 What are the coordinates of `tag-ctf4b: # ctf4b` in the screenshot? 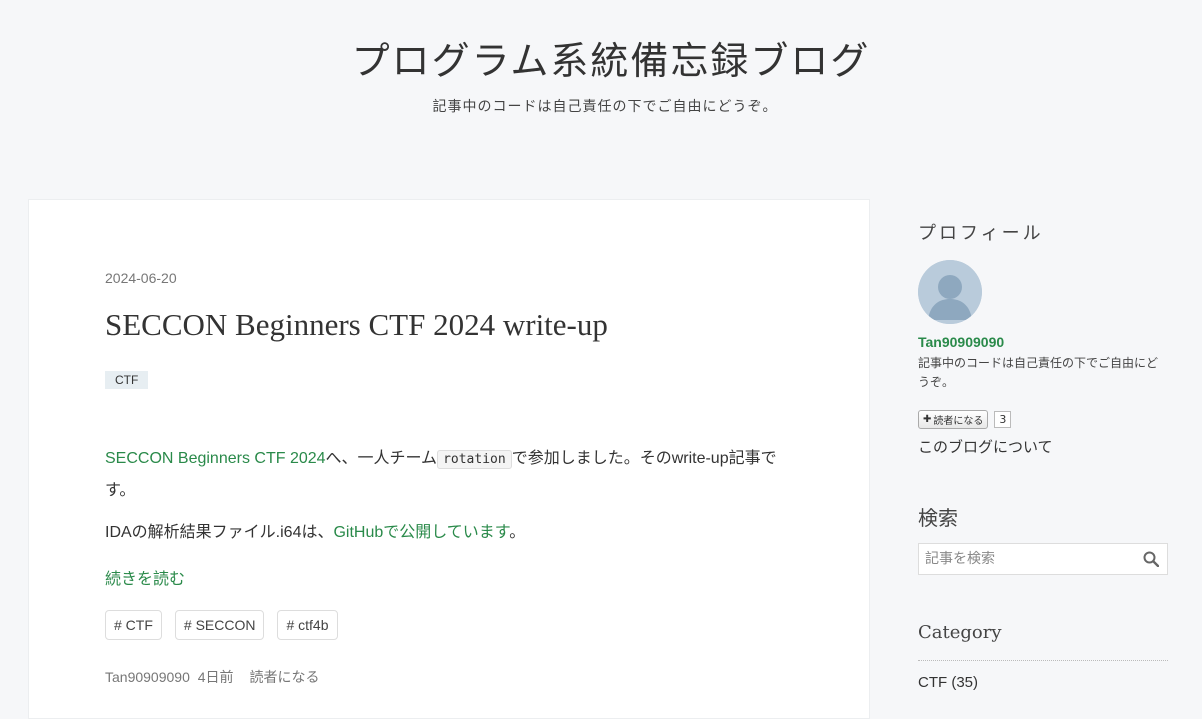 It's located at (307, 625).